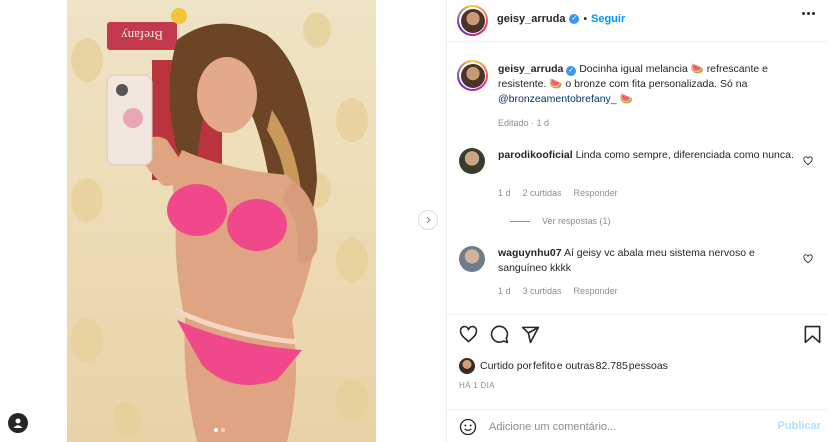 Image resolution: width=828 pixels, height=442 pixels. Describe the element at coordinates (477, 385) in the screenshot. I see `post-timestamp: HÁ 1 DIA` at that location.